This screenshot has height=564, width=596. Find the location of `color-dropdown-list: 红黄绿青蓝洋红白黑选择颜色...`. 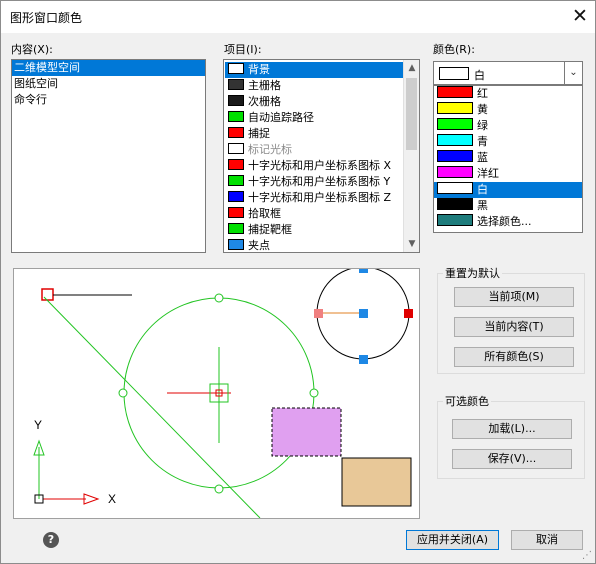

color-dropdown-list: 红黄绿青蓝洋红白黑选择颜色... is located at coordinates (508, 159).